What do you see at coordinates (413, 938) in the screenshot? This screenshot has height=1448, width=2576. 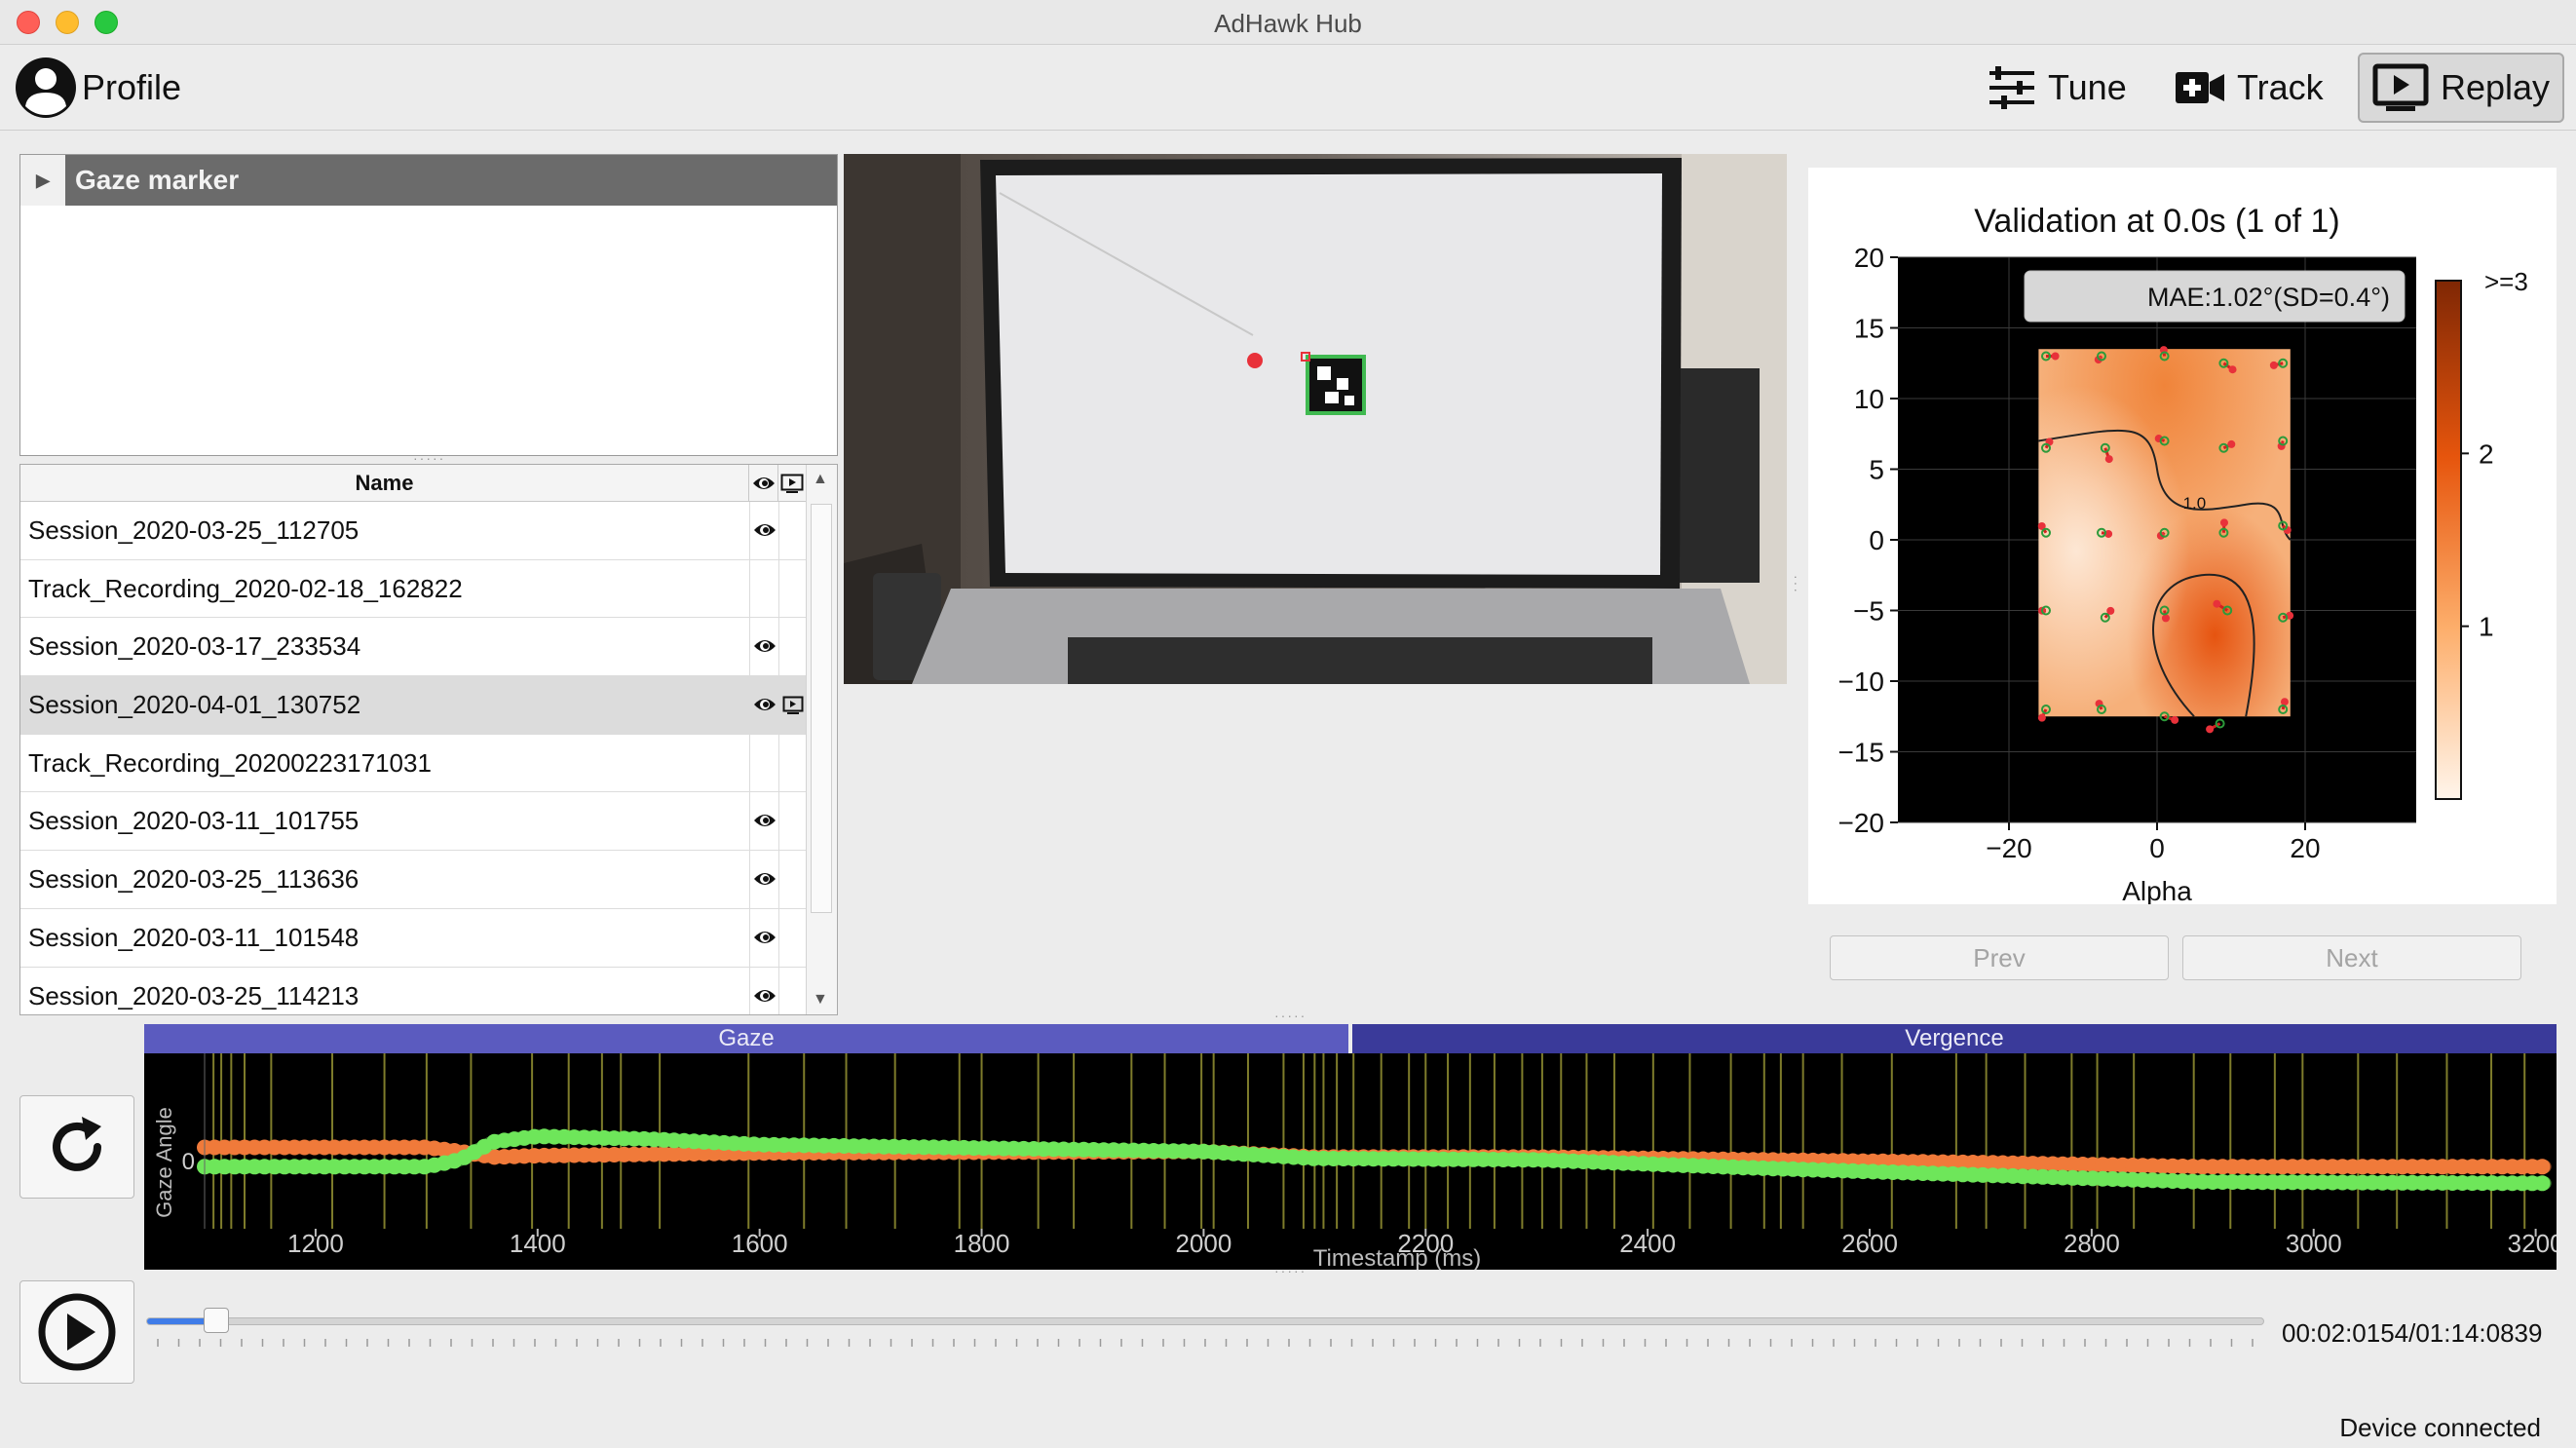 I see `table-row: Session_2020-03-11_101548` at bounding box center [413, 938].